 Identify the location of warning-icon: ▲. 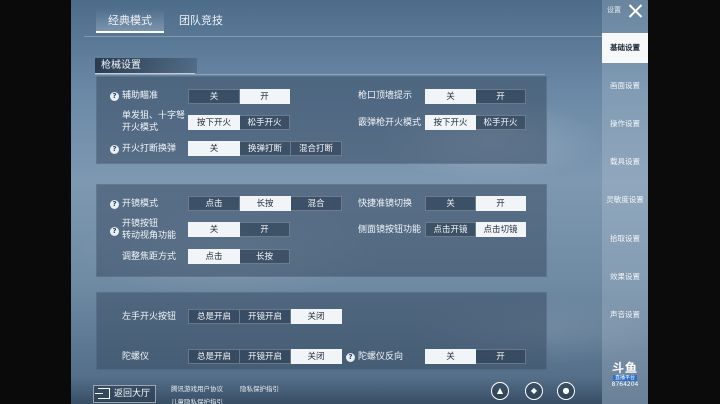
(500, 391).